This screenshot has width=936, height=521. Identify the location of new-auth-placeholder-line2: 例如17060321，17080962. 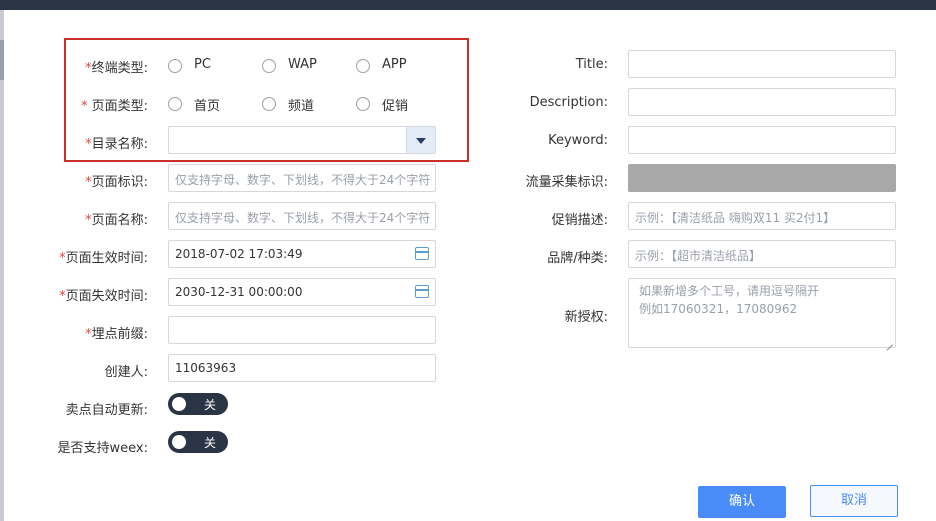
(718, 309).